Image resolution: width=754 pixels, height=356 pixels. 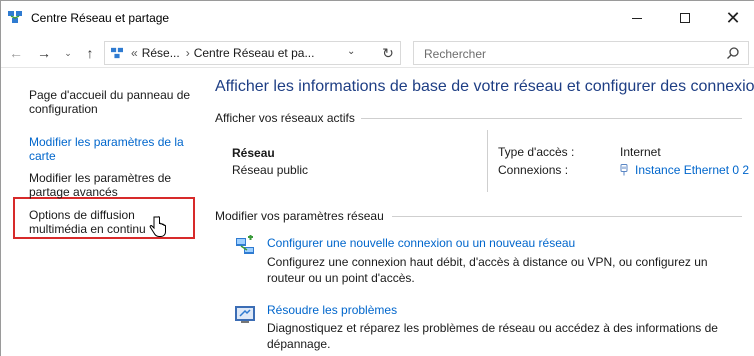 What do you see at coordinates (733, 53) in the screenshot?
I see `search-icon` at bounding box center [733, 53].